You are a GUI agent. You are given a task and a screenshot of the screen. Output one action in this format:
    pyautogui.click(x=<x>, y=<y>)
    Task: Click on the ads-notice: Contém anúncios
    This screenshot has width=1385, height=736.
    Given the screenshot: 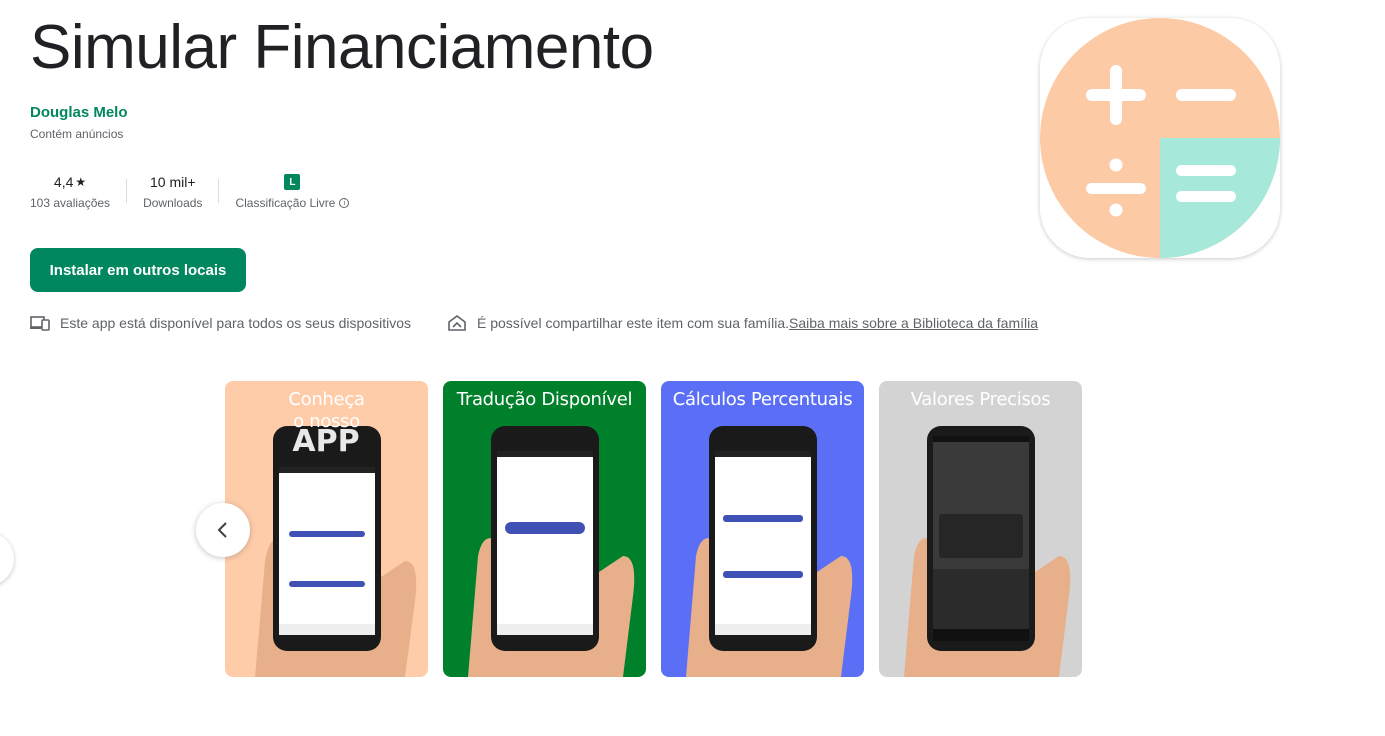 What is the action you would take?
    pyautogui.click(x=77, y=134)
    